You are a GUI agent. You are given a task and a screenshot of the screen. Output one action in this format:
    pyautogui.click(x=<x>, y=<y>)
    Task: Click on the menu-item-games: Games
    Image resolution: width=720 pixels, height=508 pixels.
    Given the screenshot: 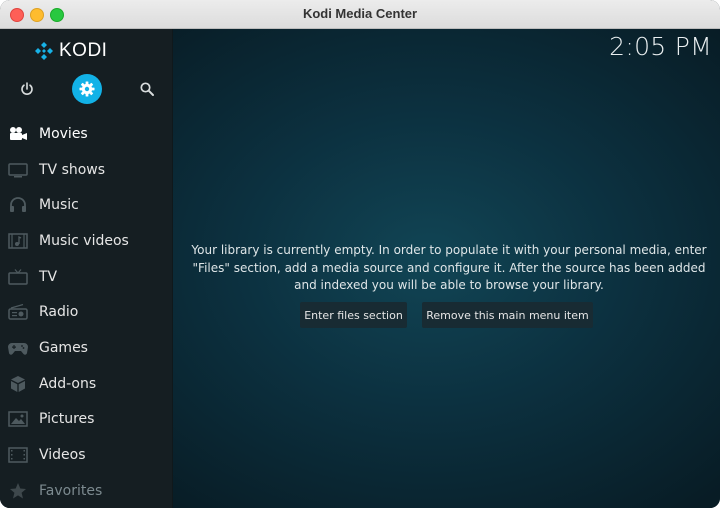 What is the action you would take?
    pyautogui.click(x=86, y=348)
    